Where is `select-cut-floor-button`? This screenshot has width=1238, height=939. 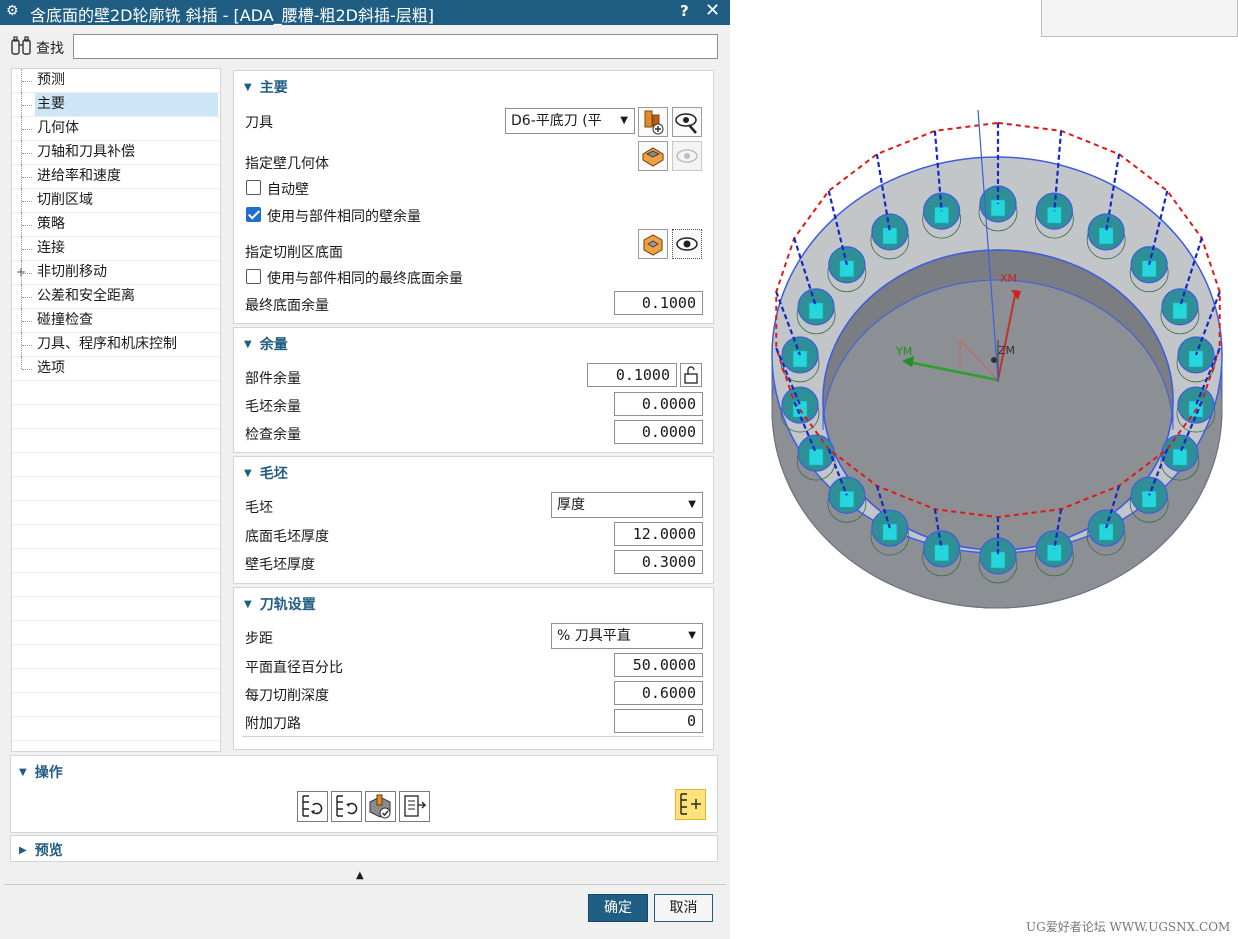
select-cut-floor-button is located at coordinates (653, 244).